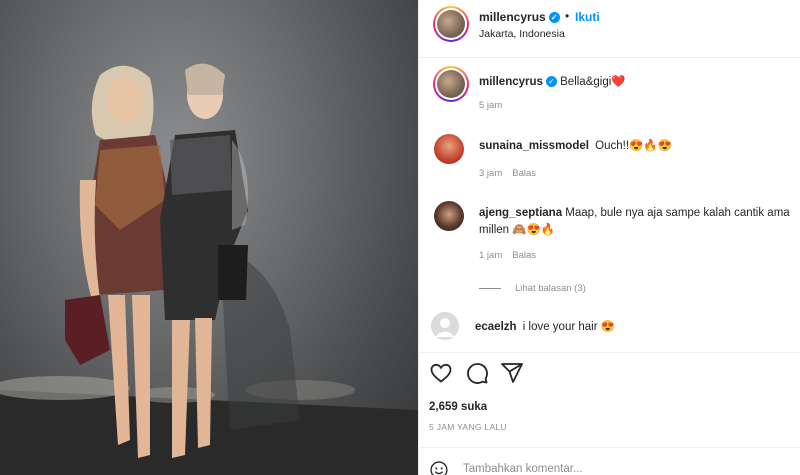  Describe the element at coordinates (507, 173) in the screenshot. I see `comment-1-meta: 3 jam Balas` at that location.